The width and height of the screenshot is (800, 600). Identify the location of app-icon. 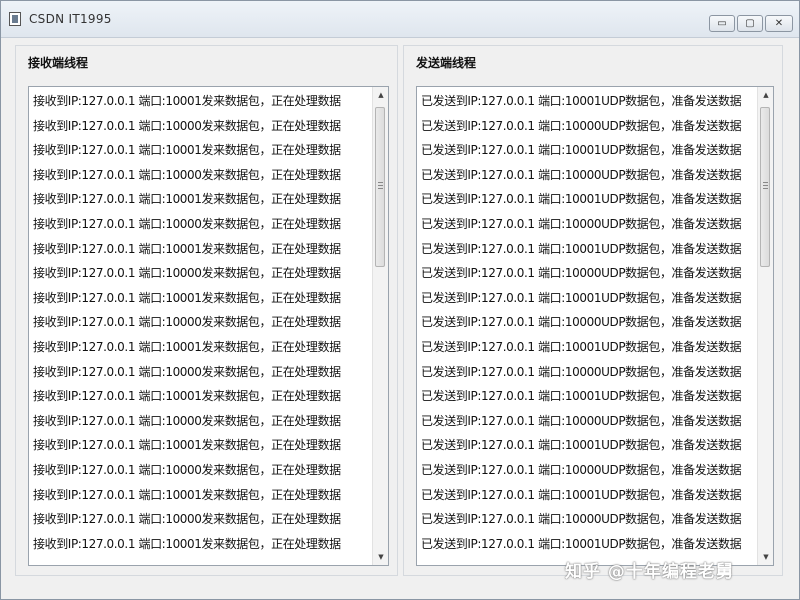
(15, 19).